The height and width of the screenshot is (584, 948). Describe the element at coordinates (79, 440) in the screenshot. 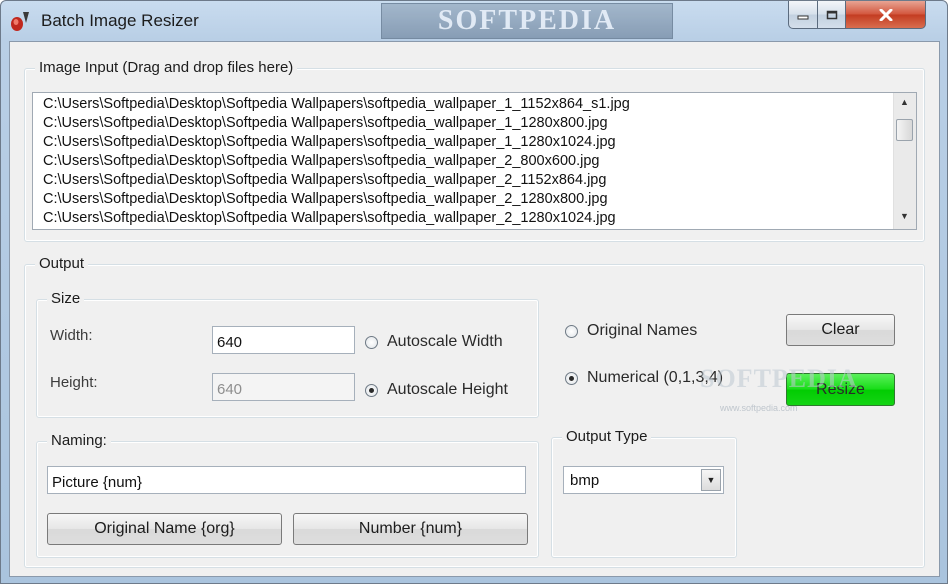

I see `naming-label: Naming:` at that location.